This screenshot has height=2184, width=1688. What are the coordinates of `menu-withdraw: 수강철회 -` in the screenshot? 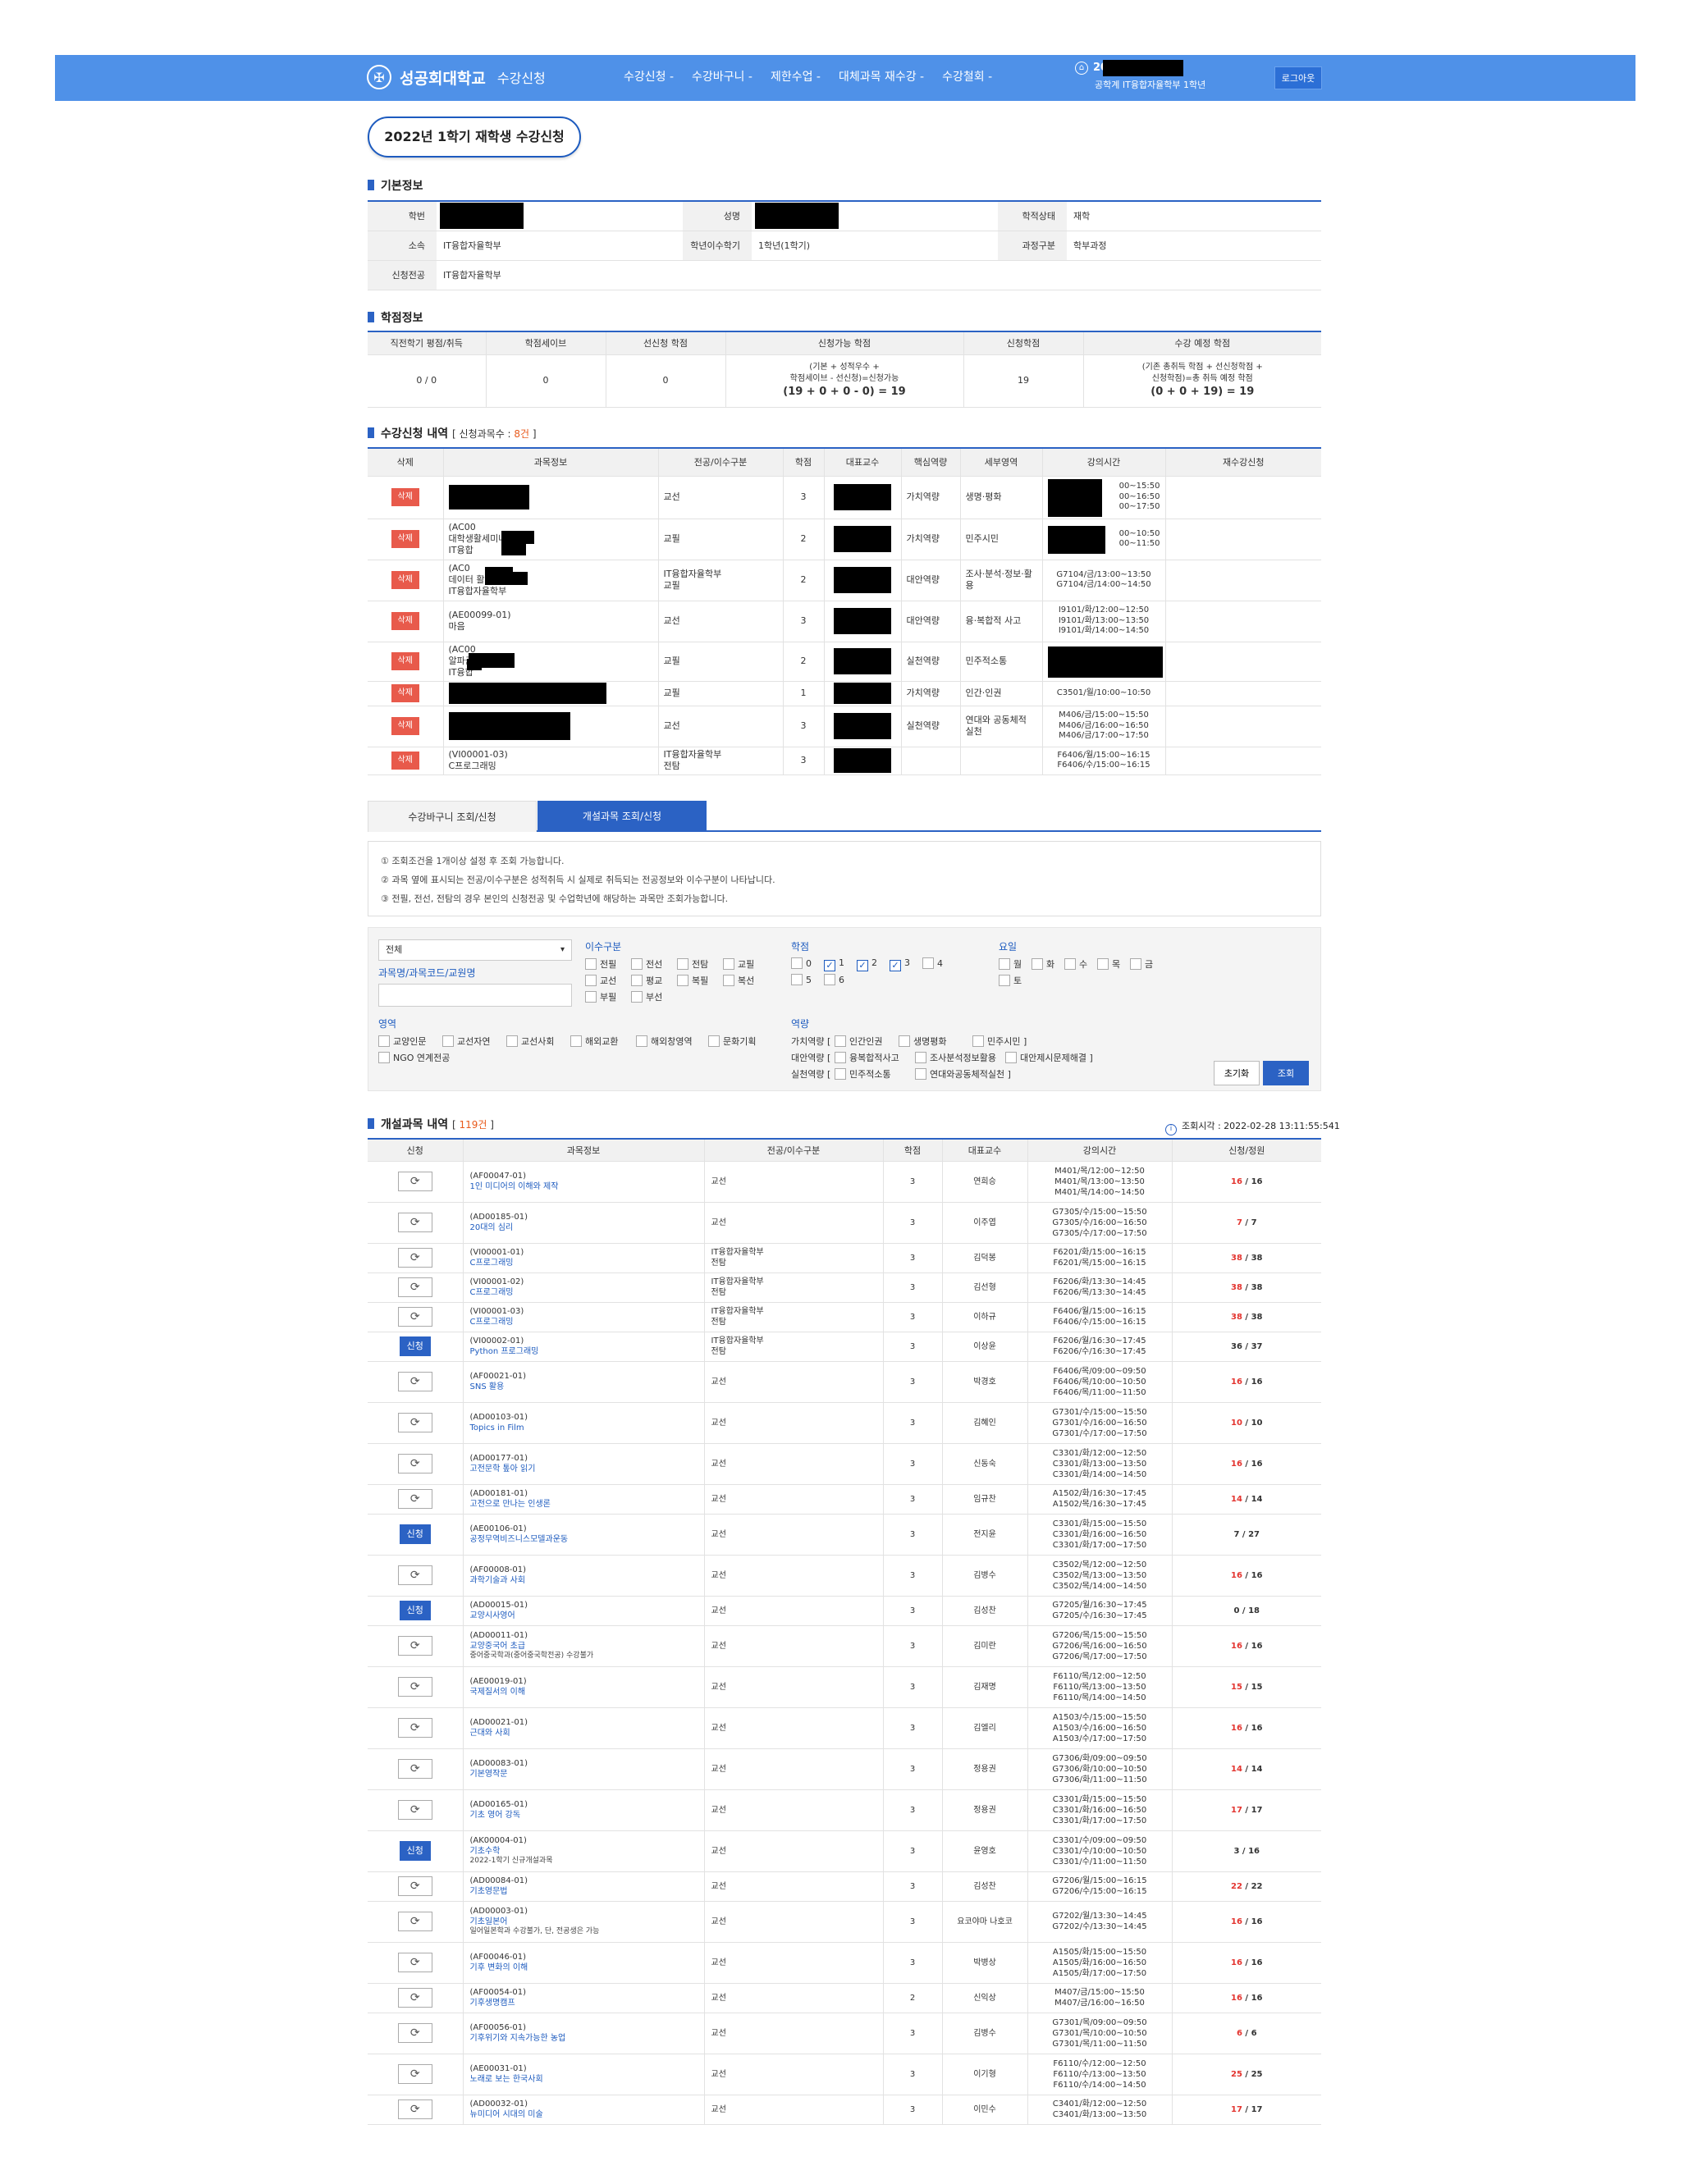 It's located at (967, 77).